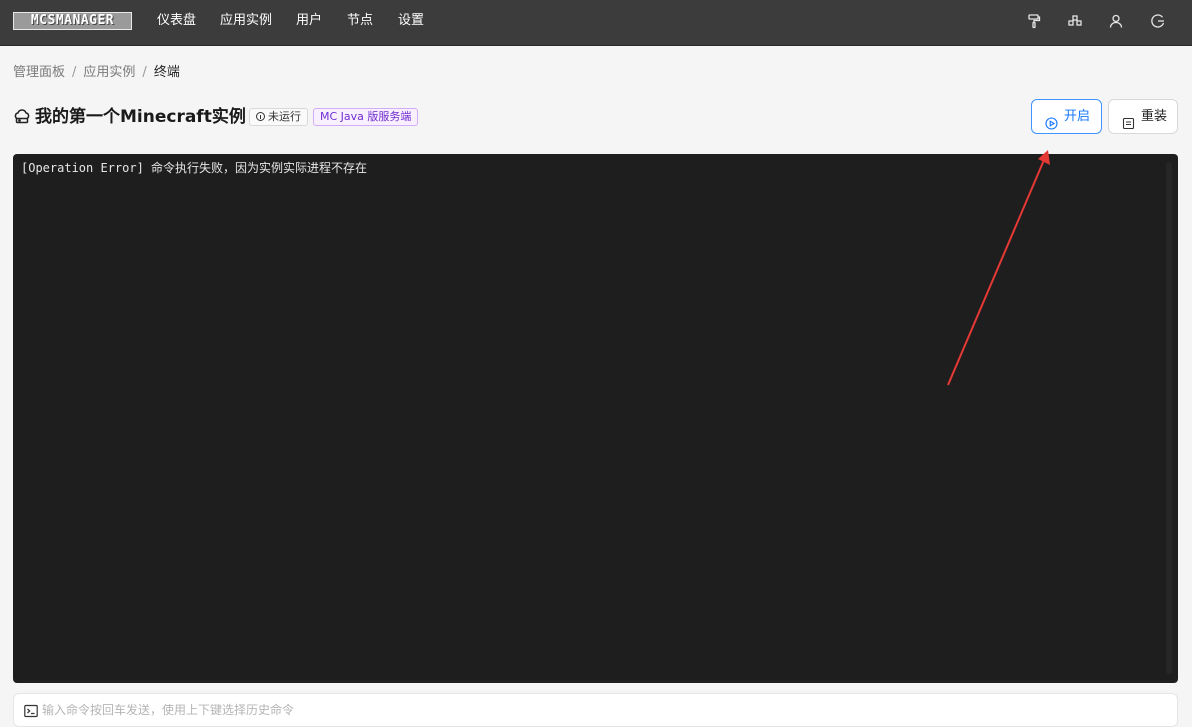  I want to click on status-badge-label: 未运行, so click(284, 116).